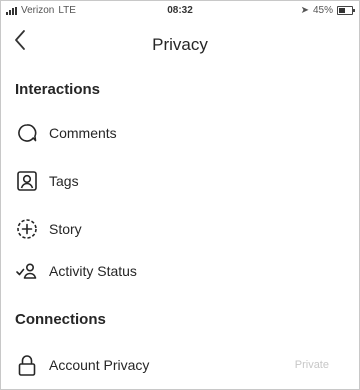 This screenshot has width=360, height=390. I want to click on page-title: Privacy, so click(180, 44).